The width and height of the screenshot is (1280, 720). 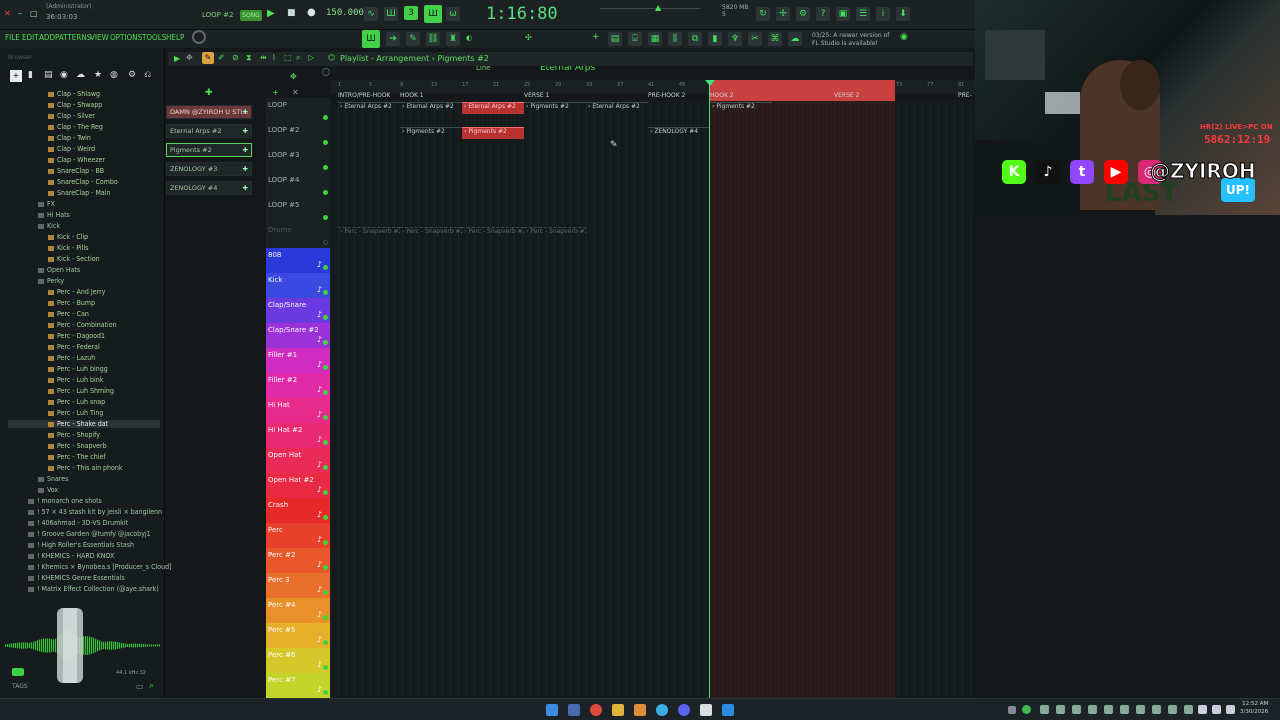 I want to click on link-icon: ⛓, so click(x=433, y=39).